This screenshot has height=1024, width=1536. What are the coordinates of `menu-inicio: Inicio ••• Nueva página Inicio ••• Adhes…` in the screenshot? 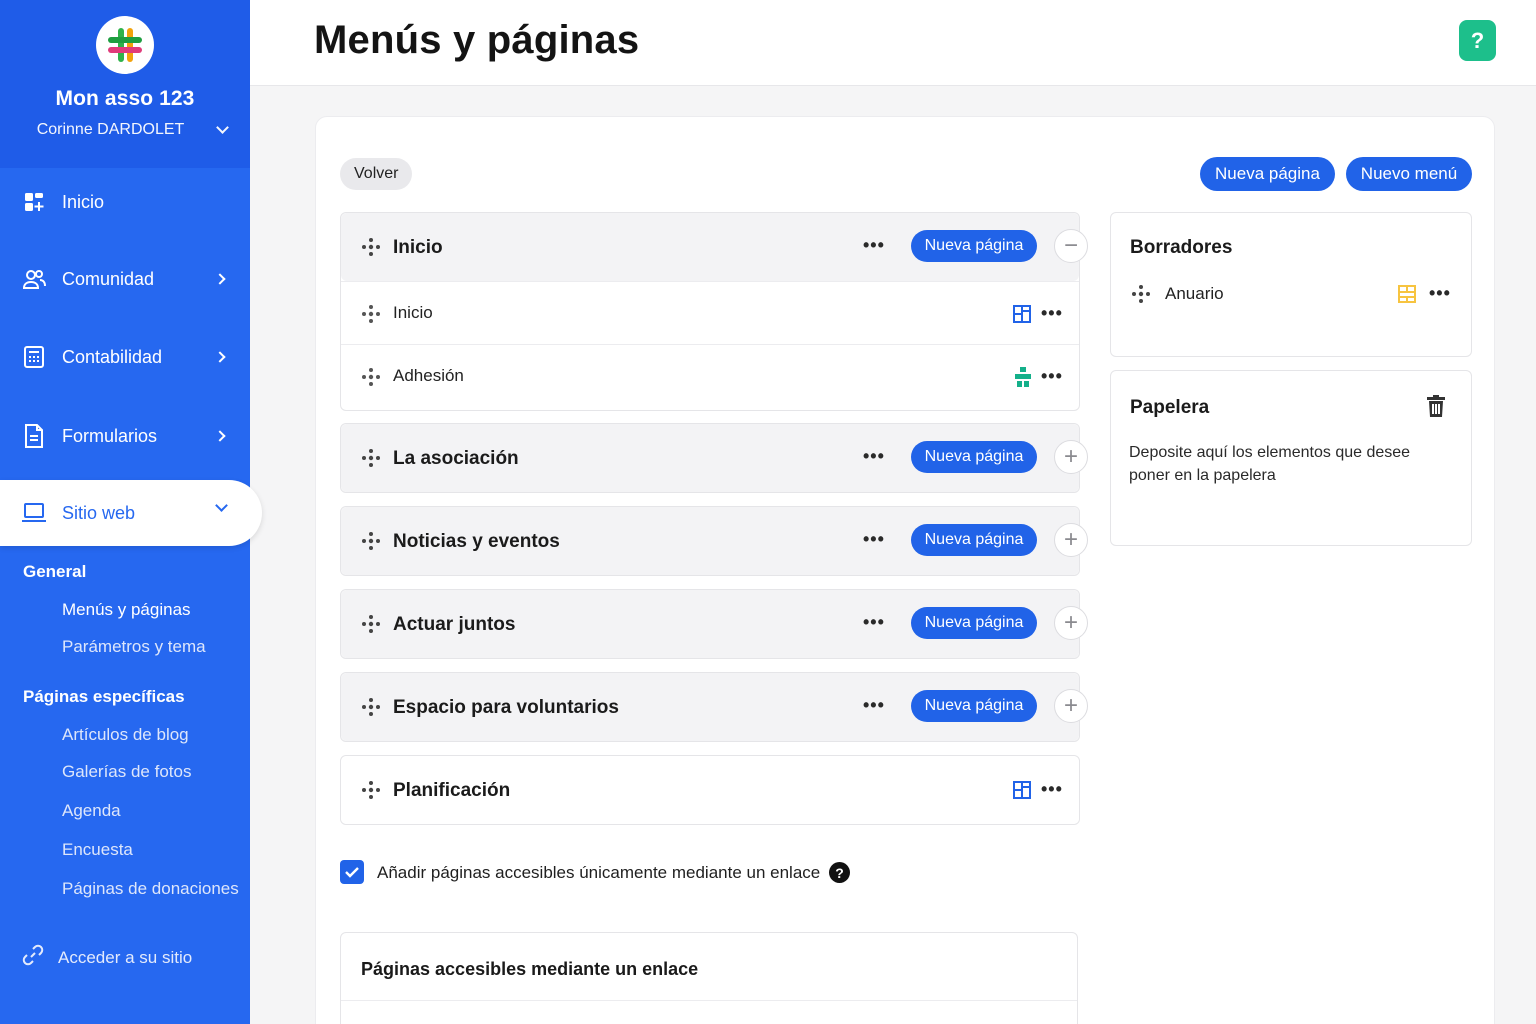 It's located at (710, 311).